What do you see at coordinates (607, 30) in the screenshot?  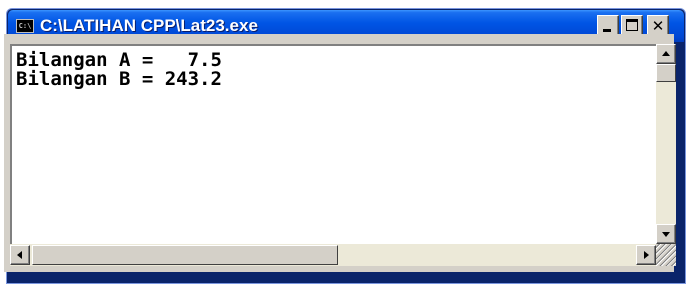 I see `minimize-icon` at bounding box center [607, 30].